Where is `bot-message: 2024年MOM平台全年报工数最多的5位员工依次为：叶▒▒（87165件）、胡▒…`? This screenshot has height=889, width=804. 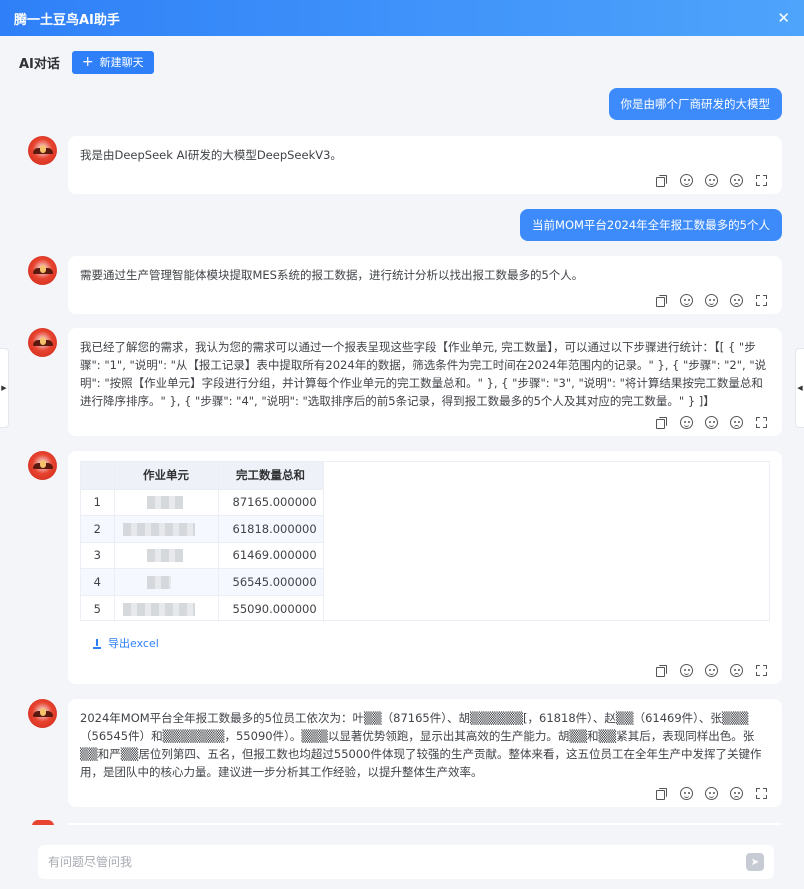
bot-message: 2024年MOM平台全年报工数最多的5位员工依次为：叶▒▒（87165件）、胡▒… is located at coordinates (425, 753).